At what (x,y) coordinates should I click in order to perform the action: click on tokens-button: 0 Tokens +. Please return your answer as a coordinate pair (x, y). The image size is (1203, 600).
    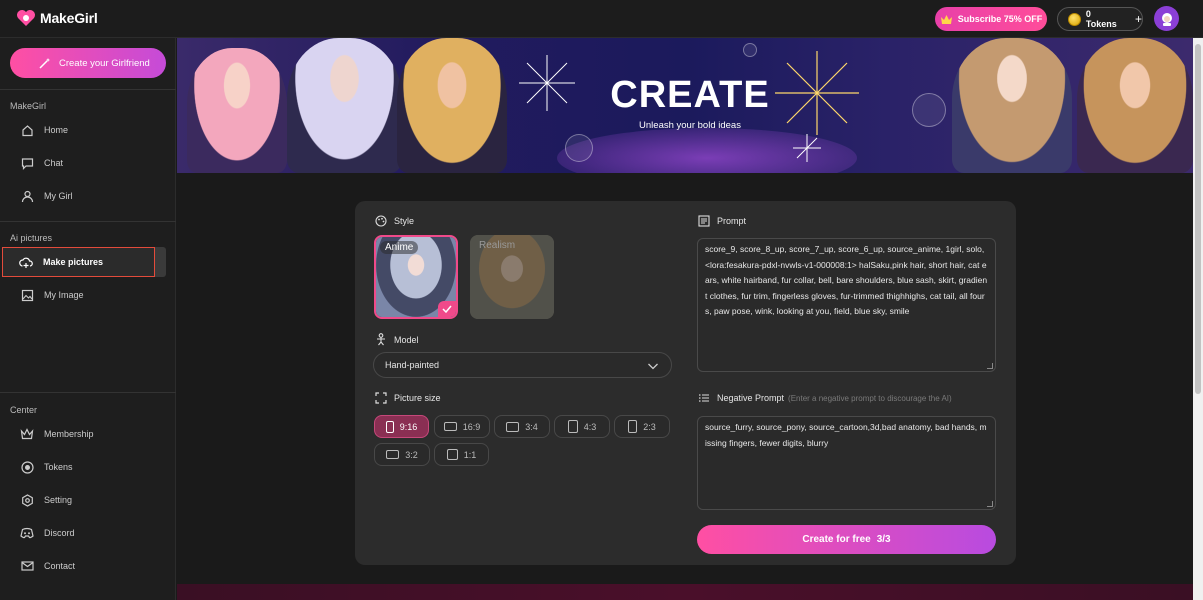
    Looking at the image, I should click on (1100, 19).